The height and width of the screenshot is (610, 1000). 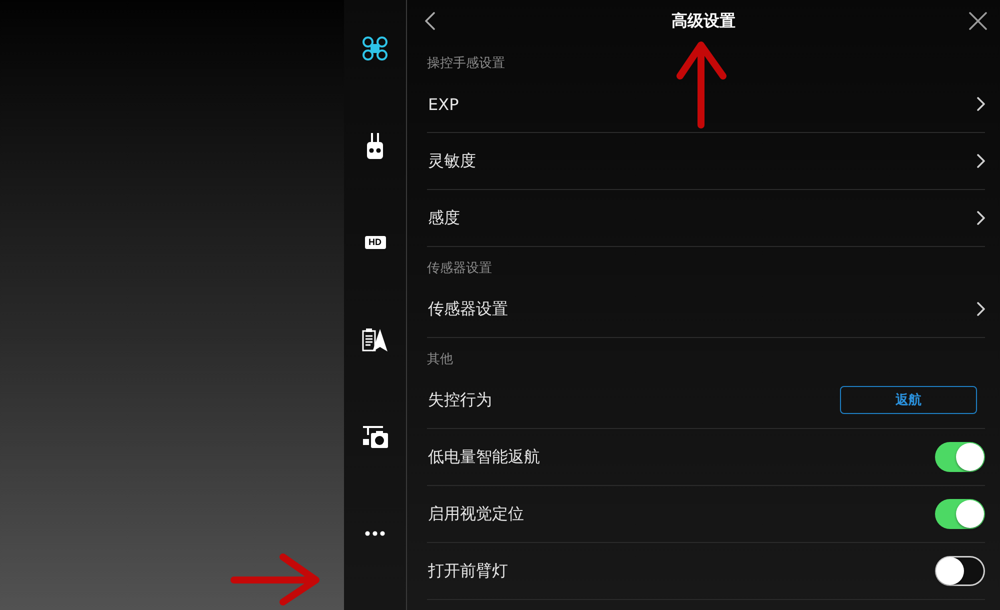 I want to click on drone-icon, so click(x=375, y=48).